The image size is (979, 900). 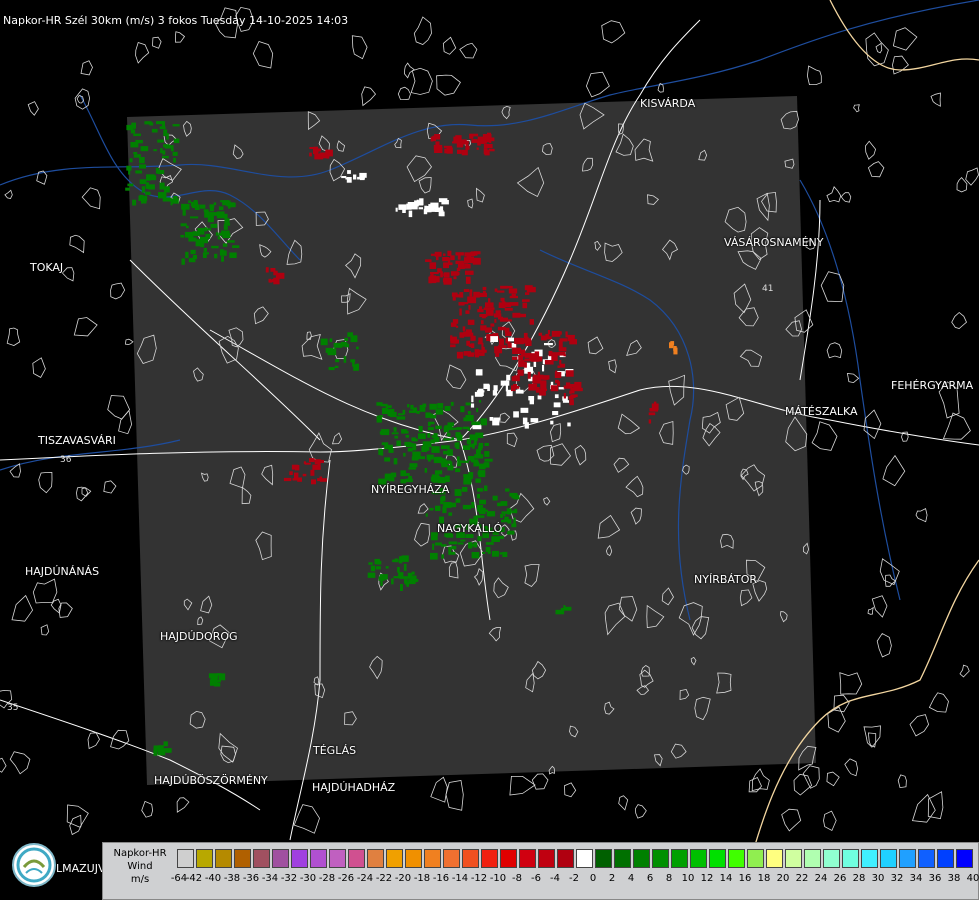 What do you see at coordinates (335, 750) in the screenshot?
I see `city-label: TÉGLÁS` at bounding box center [335, 750].